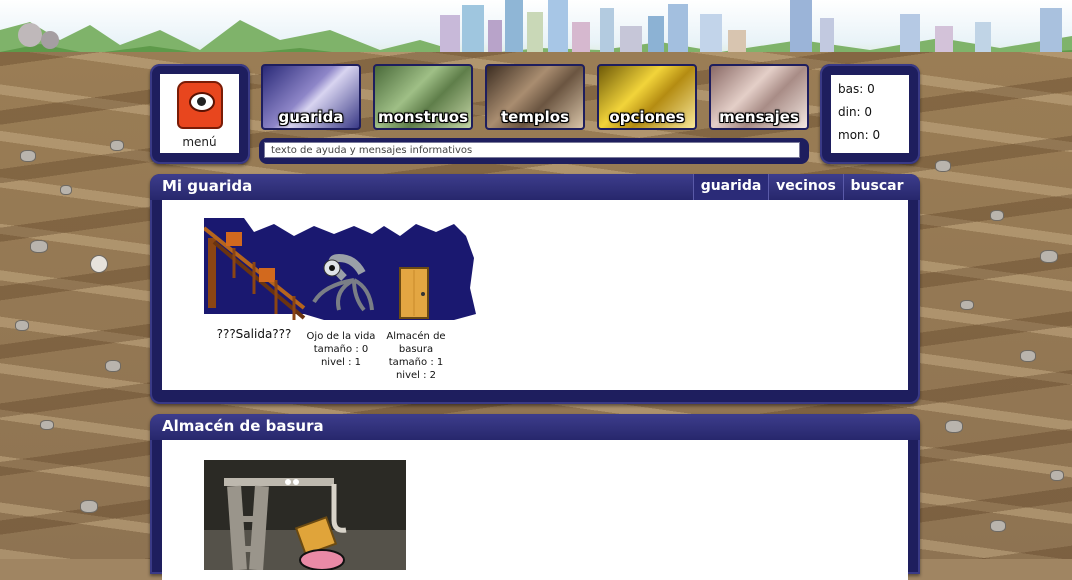  Describe the element at coordinates (535, 97) in the screenshot. I see `nav-templos: templos` at that location.